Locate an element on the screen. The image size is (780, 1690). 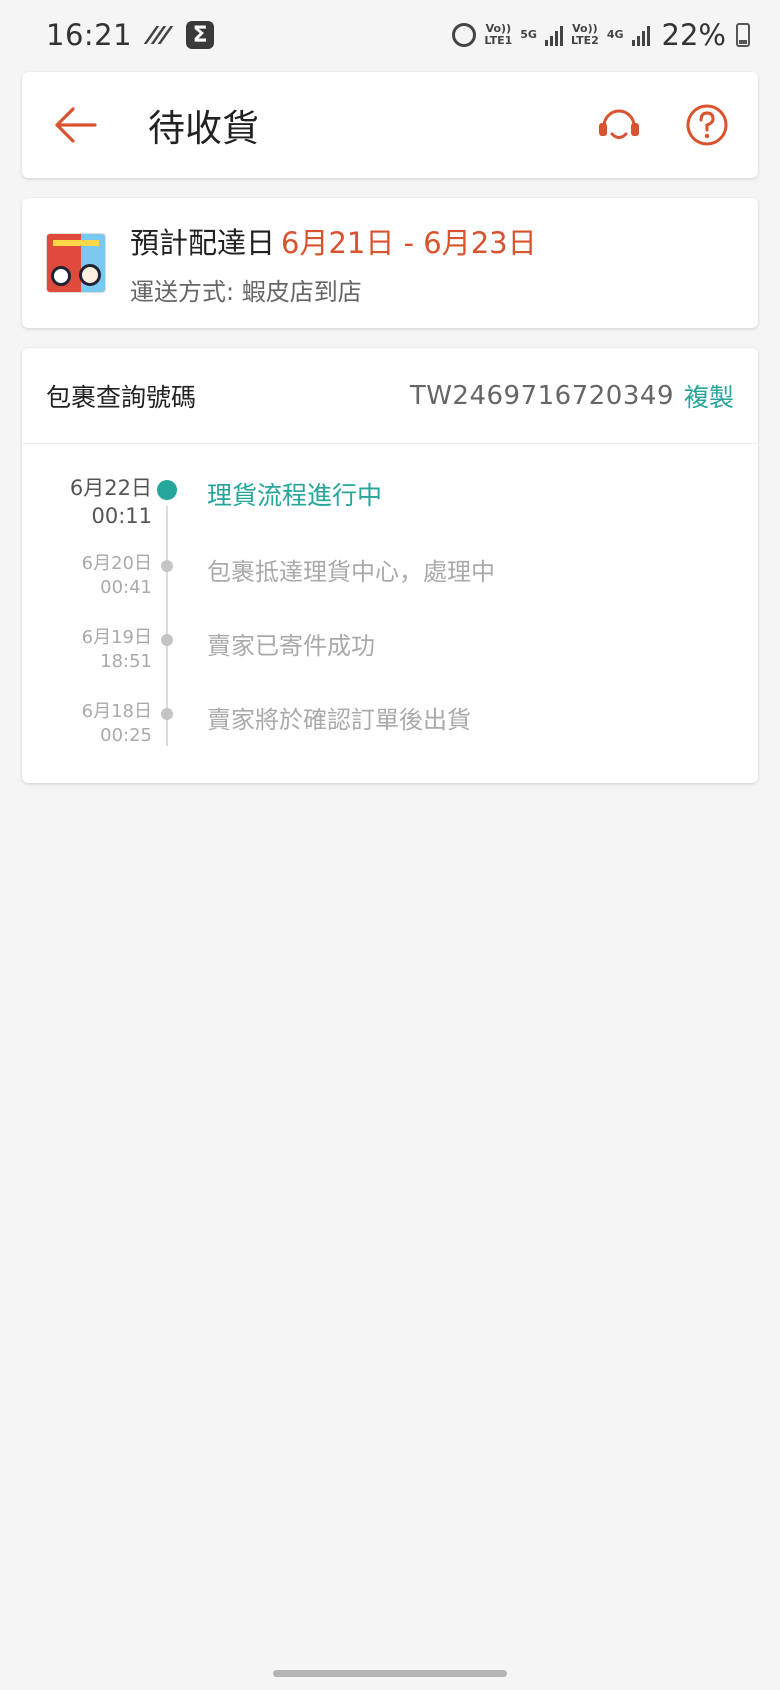
network1-lte: LTE1 is located at coordinates (498, 40).